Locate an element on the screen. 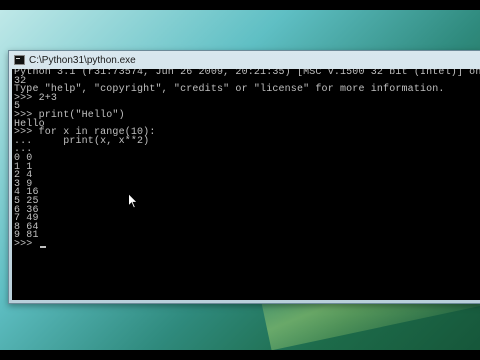 Image resolution: width=480 pixels, height=360 pixels. console-line: 1 1 is located at coordinates (23, 167).